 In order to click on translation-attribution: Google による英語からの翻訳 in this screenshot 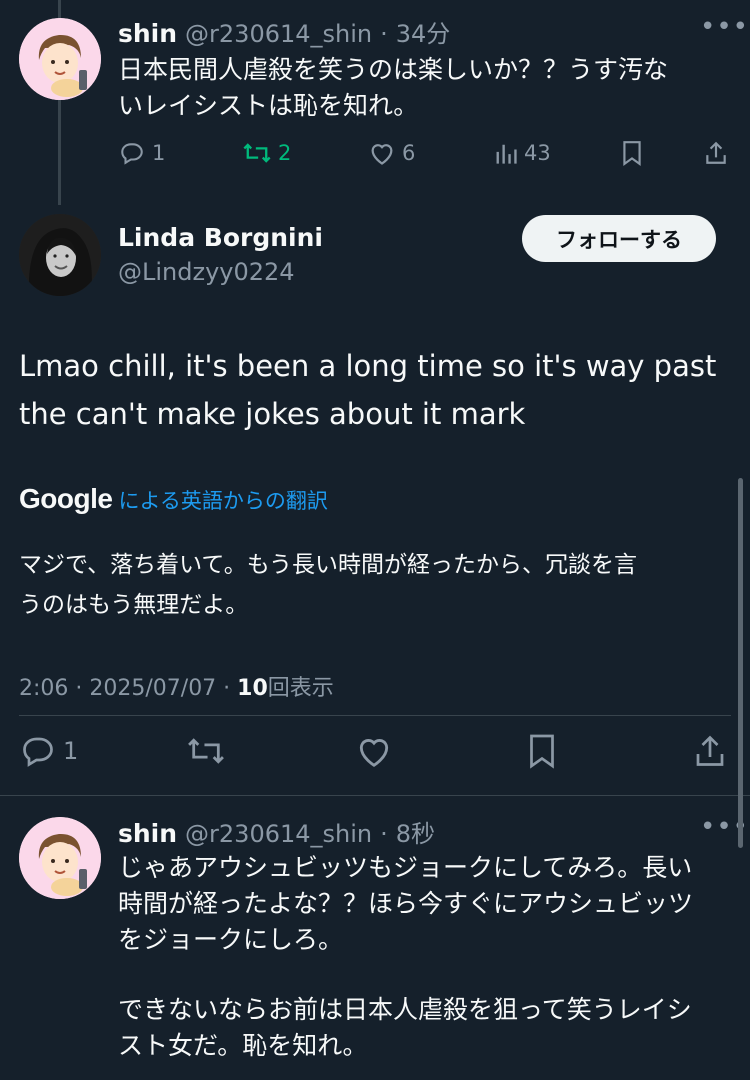, I will do `click(173, 499)`.